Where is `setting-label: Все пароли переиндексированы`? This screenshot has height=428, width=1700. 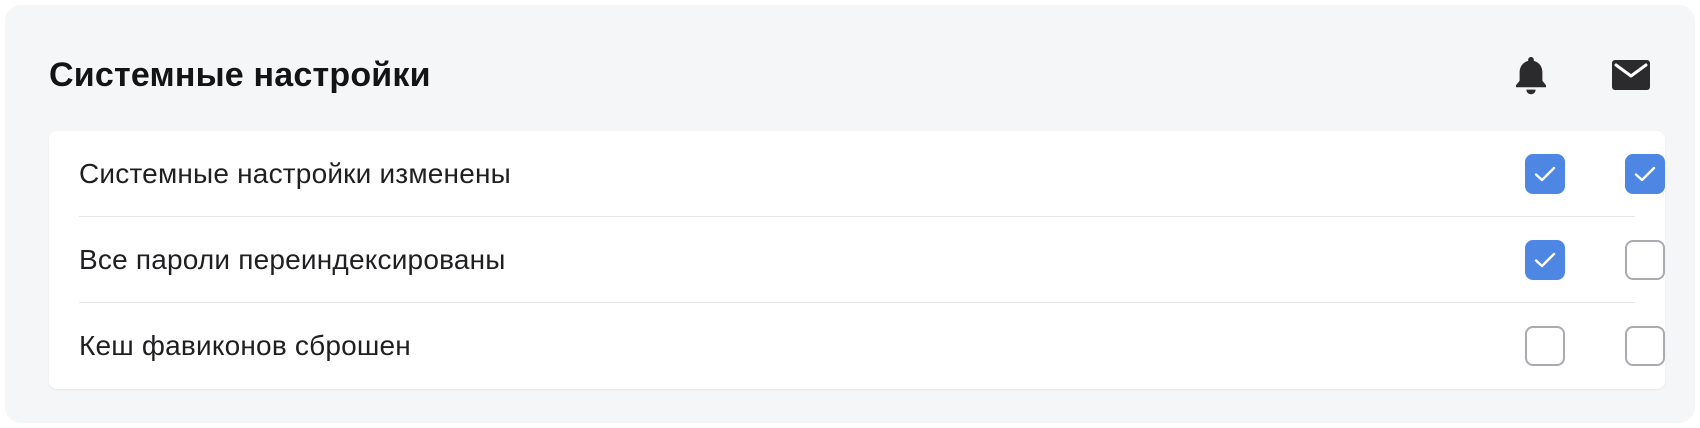 setting-label: Все пароли переиндексированы is located at coordinates (292, 259).